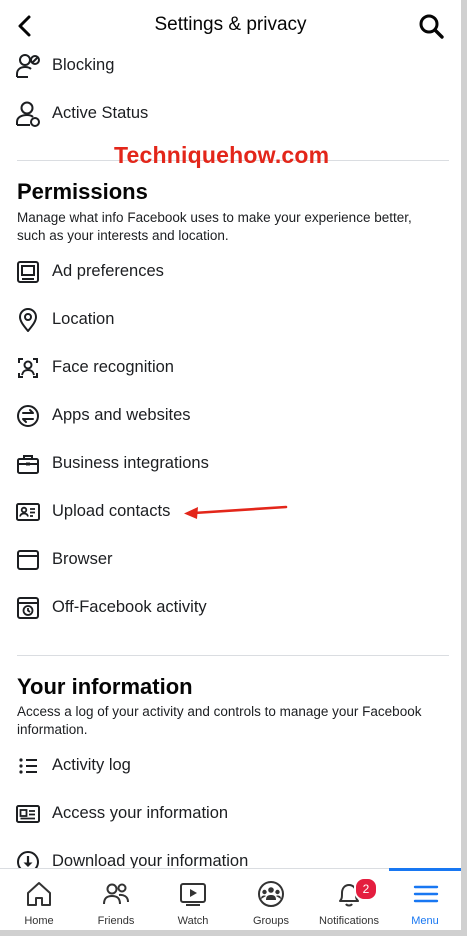 The image size is (467, 936). I want to click on page-title: Settings & privacy, so click(230, 24).